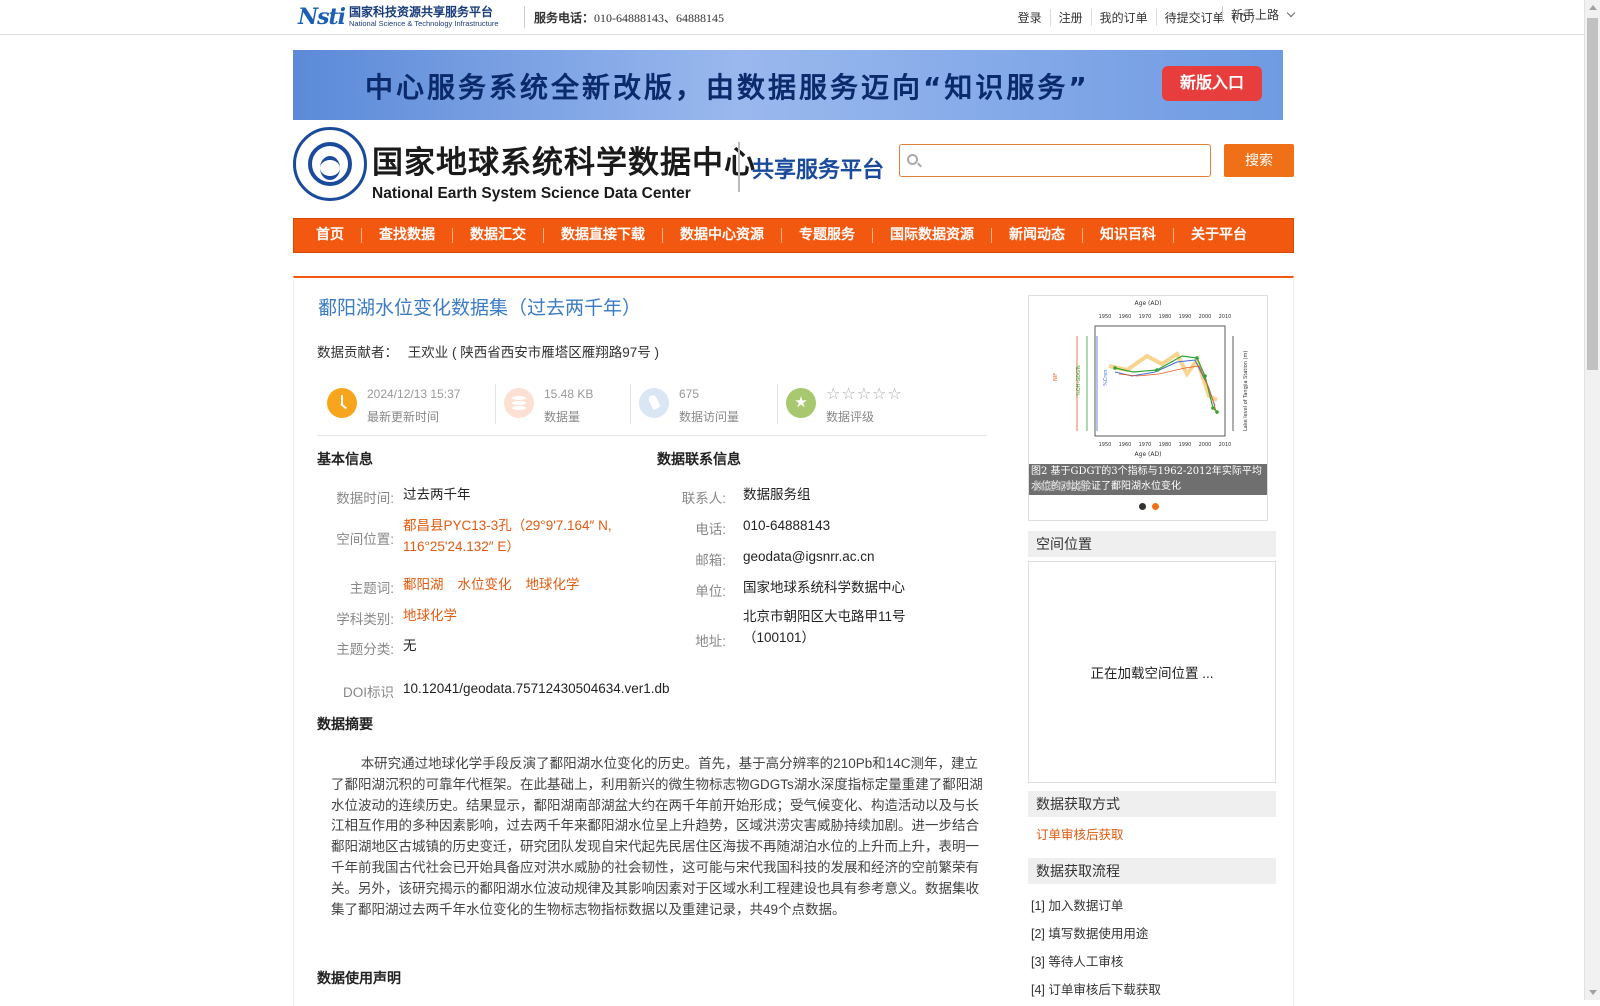 This screenshot has height=1006, width=1600. What do you see at coordinates (1165, 445) in the screenshot?
I see `thumb-year-tick: 1980` at bounding box center [1165, 445].